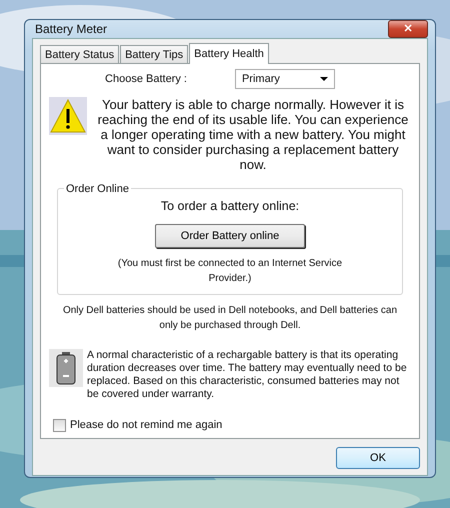 The image size is (450, 508). I want to click on order-heading: To order a battery online:, so click(230, 206).